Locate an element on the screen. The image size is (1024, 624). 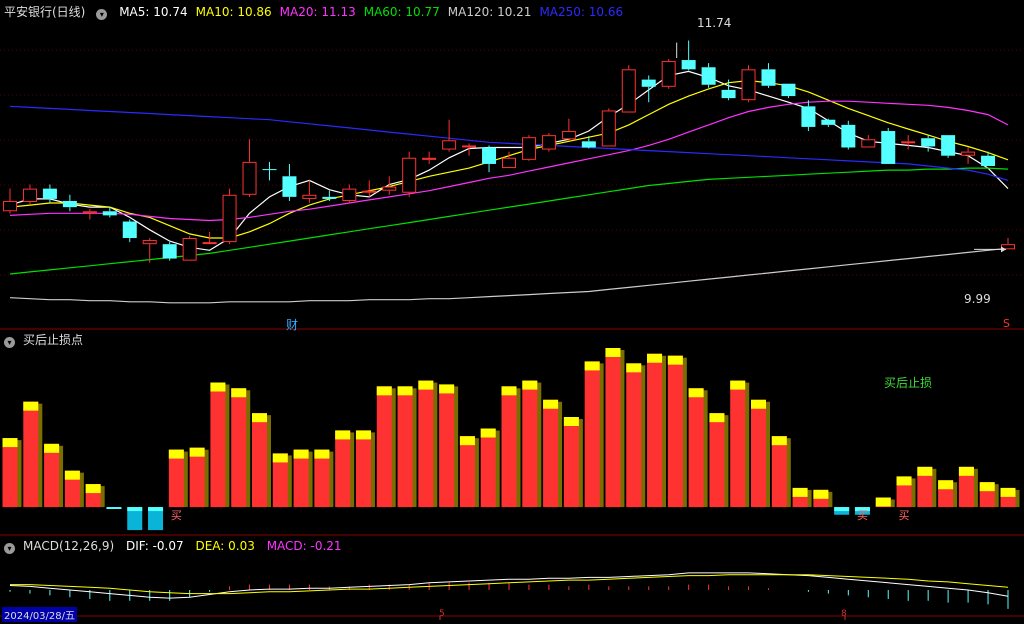
dea-value: DEA: 0.03 is located at coordinates (225, 546).